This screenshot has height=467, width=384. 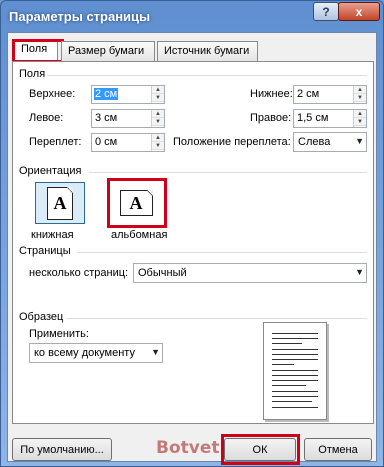 I want to click on gutter-position-label: Положение переплета:, so click(x=232, y=142).